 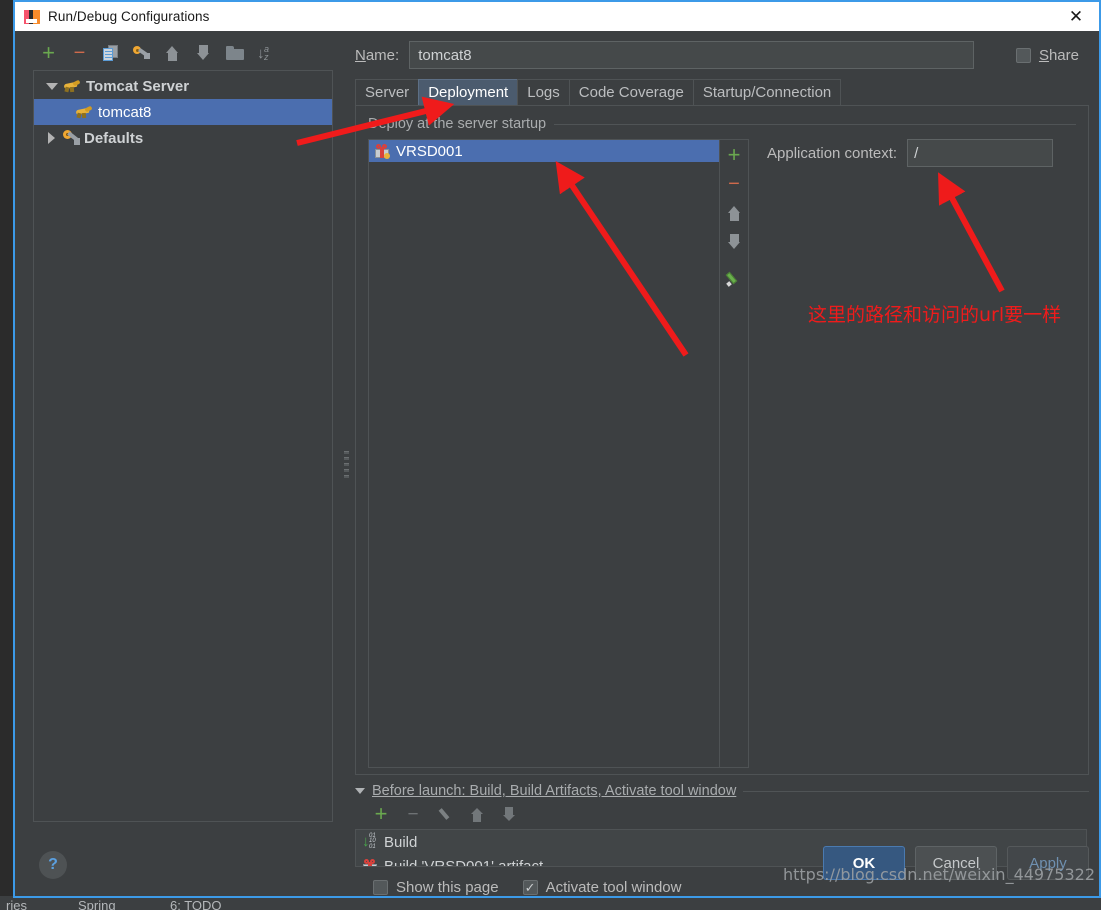 What do you see at coordinates (196, 904) in the screenshot?
I see `status-bar-item-2: 6: TODO` at bounding box center [196, 904].